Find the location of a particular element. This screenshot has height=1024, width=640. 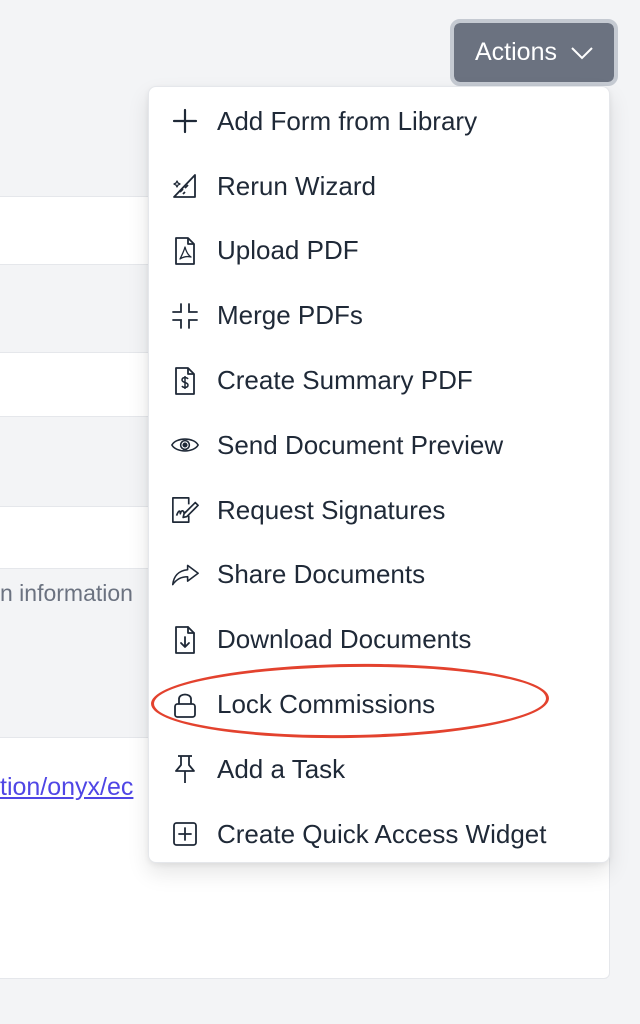

plus-icon is located at coordinates (185, 121).